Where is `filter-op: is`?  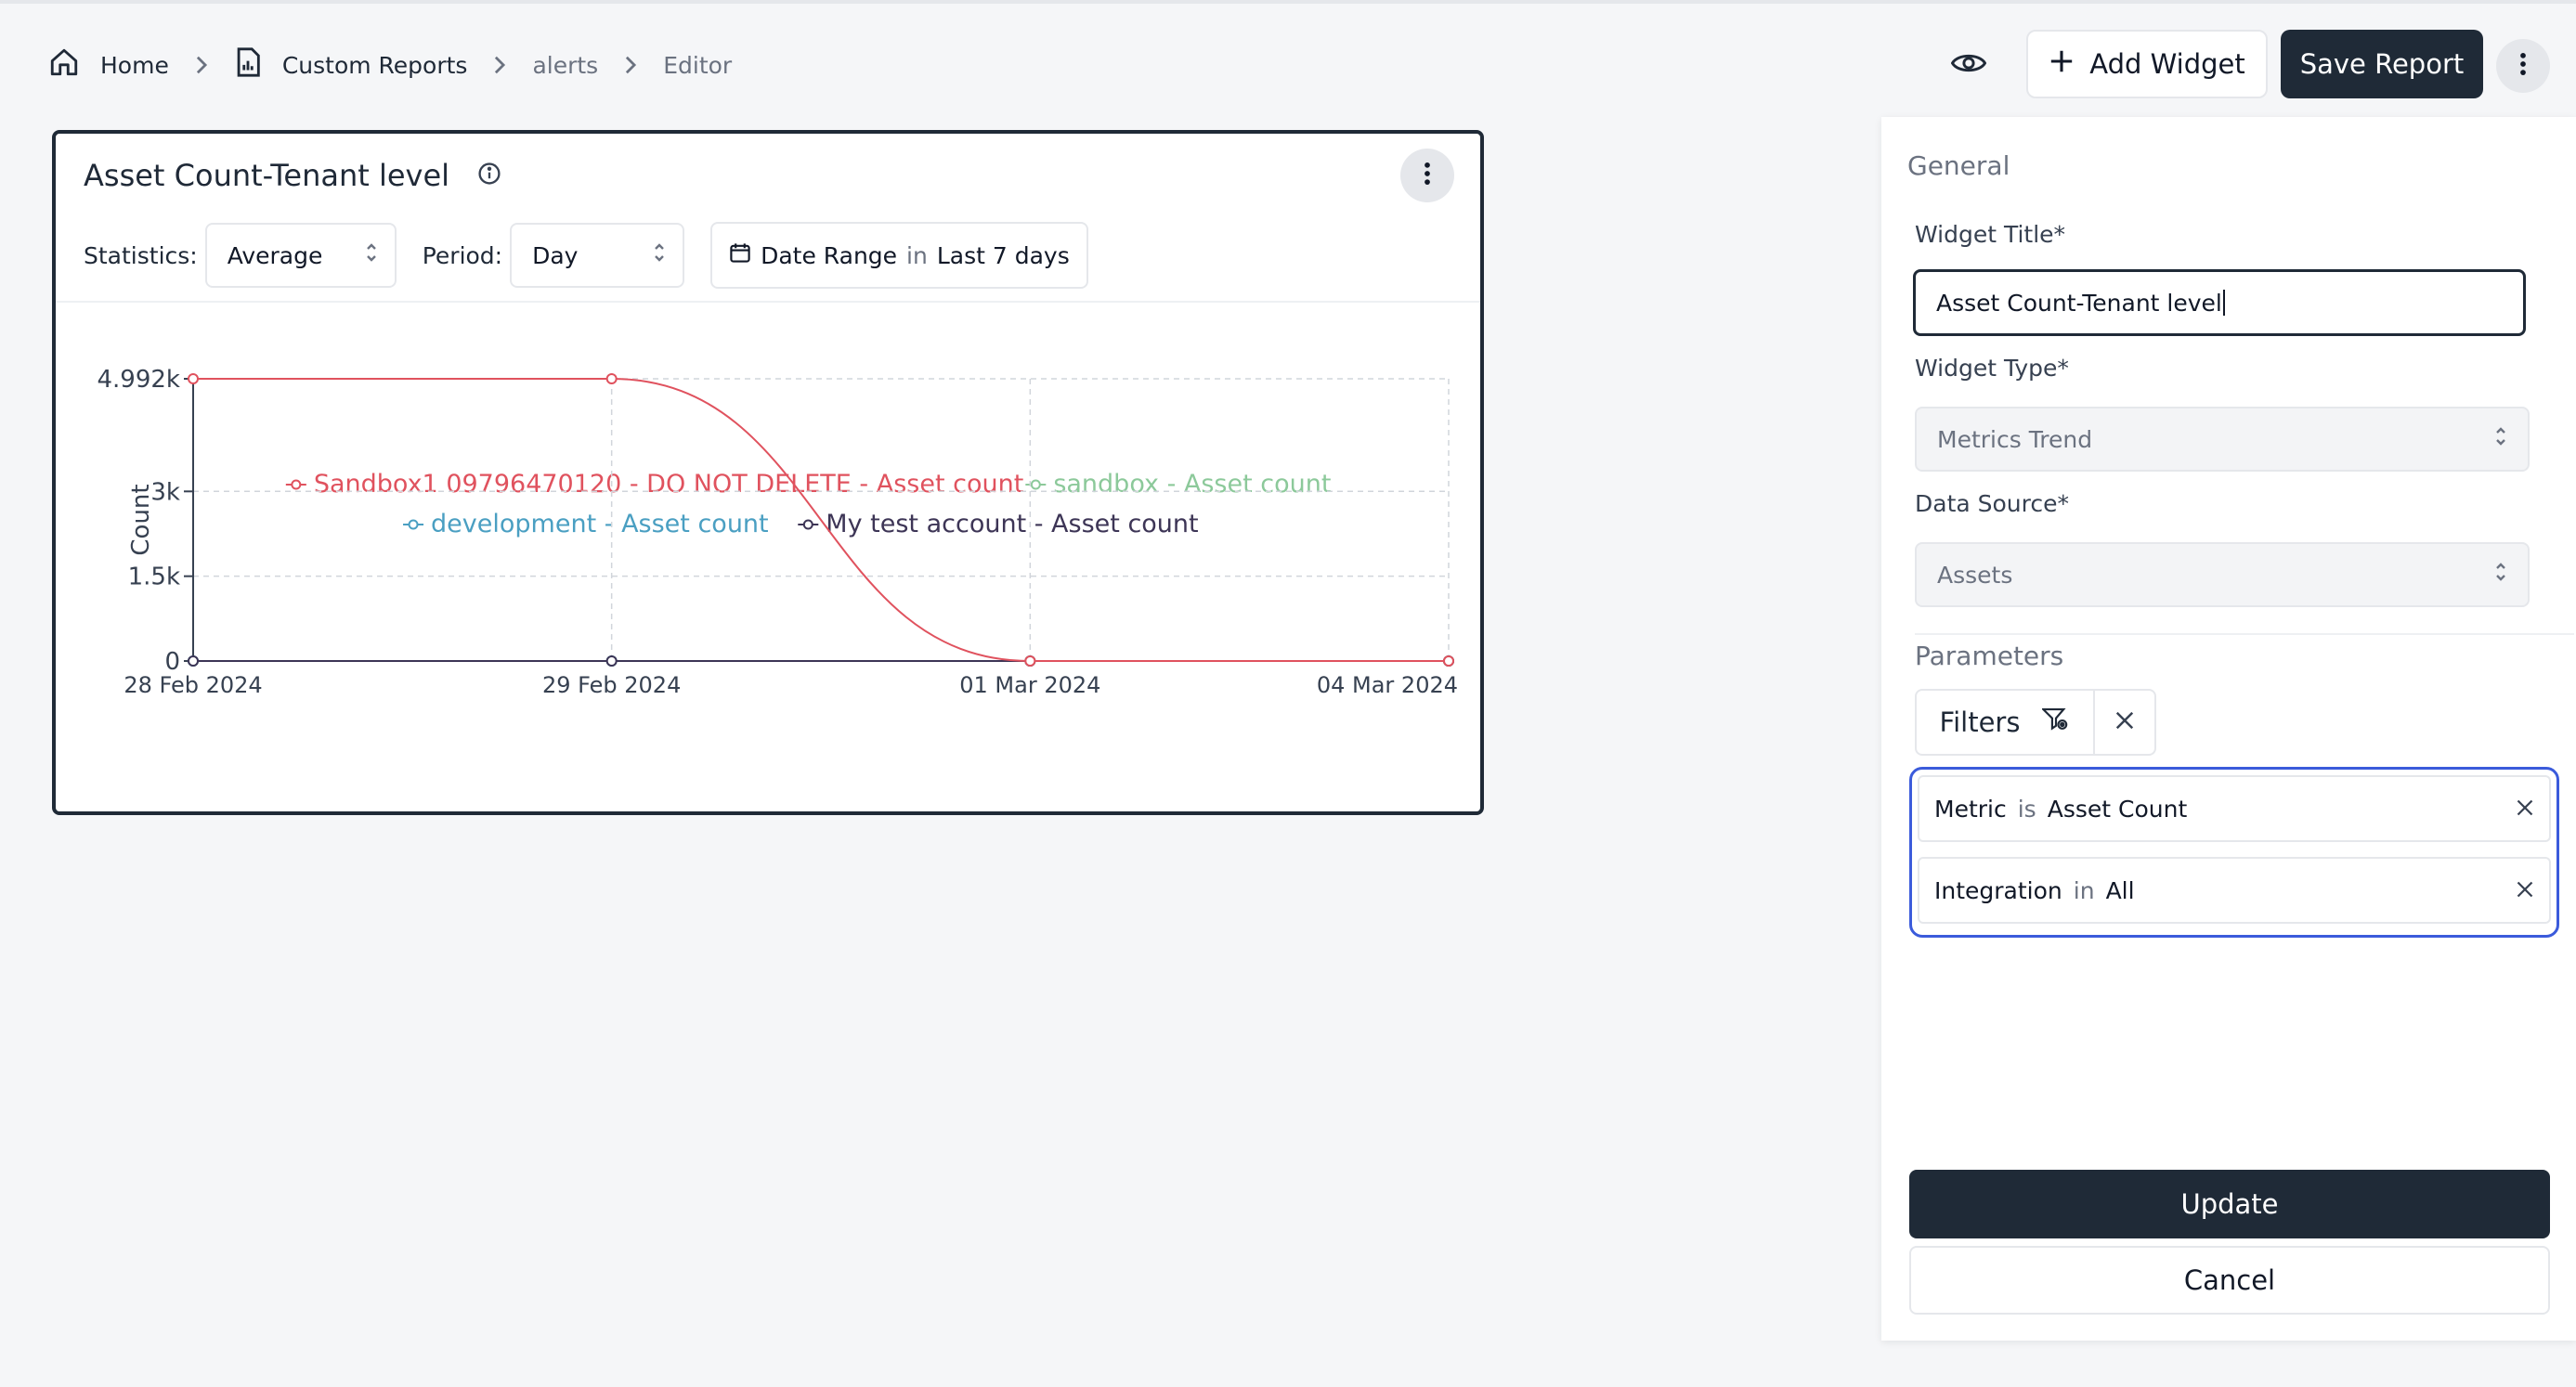
filter-op: is is located at coordinates (2026, 809).